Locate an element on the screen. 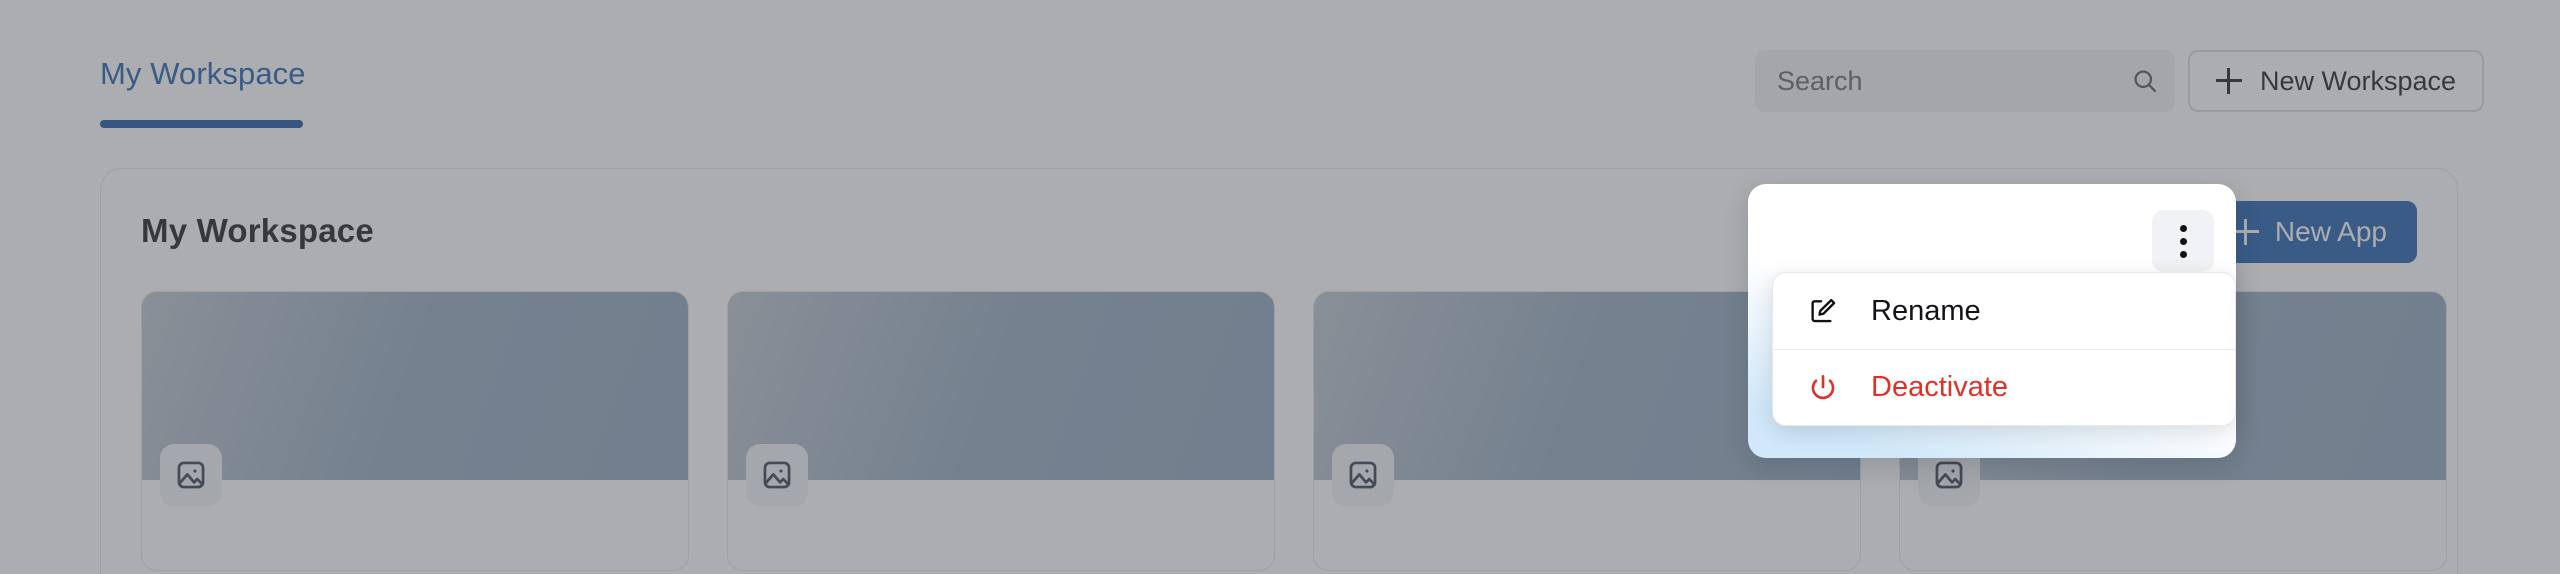 The image size is (2560, 574). workspace-more-options-button is located at coordinates (2183, 241).